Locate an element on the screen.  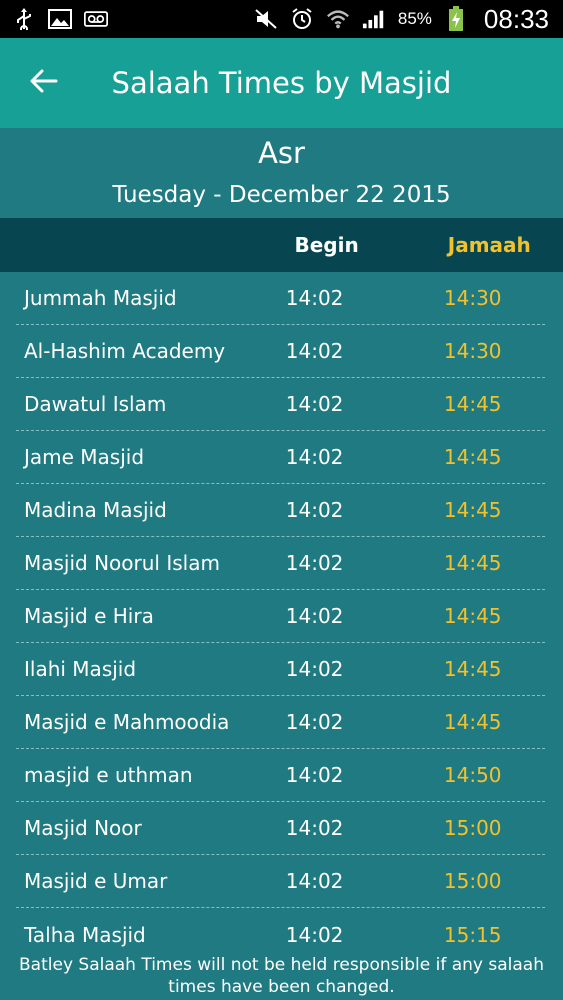
usb-icon is located at coordinates (24, 19).